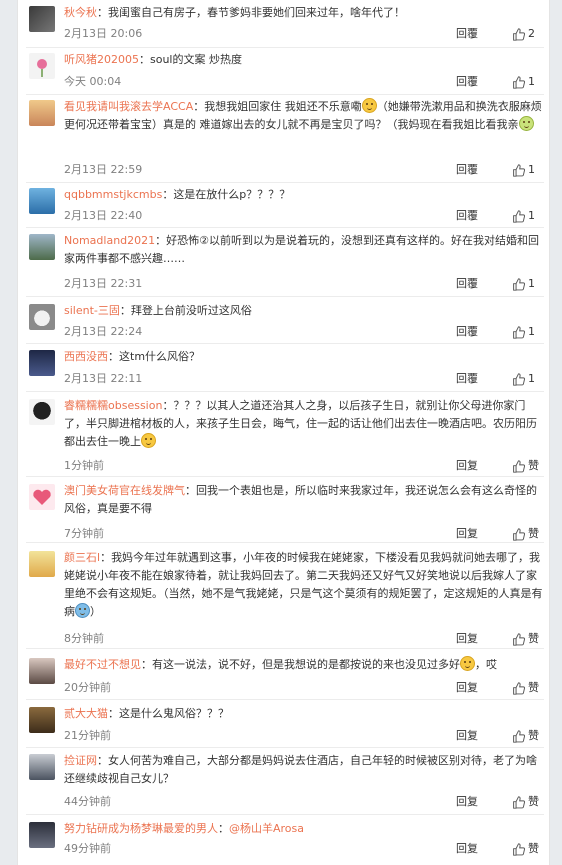 This screenshot has height=865, width=562. I want to click on comment-username: 睿糯糯糯obsession, so click(113, 405).